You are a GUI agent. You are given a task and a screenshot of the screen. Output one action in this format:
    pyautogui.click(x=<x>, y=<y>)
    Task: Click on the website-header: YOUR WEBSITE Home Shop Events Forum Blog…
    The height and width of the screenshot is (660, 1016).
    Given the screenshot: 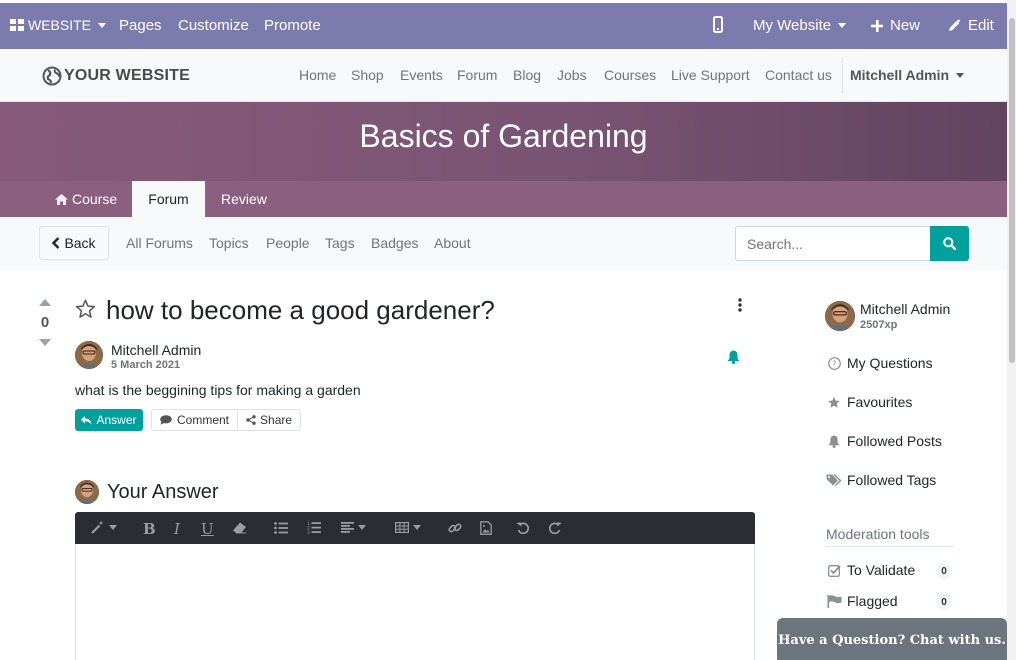 What is the action you would take?
    pyautogui.click(x=503, y=75)
    